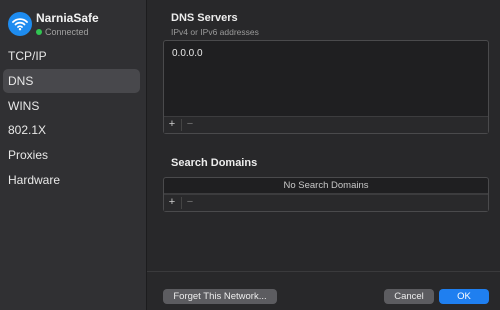 Image resolution: width=500 pixels, height=310 pixels. What do you see at coordinates (187, 53) in the screenshot?
I see `dns-server-entry: 0.0.0.0` at bounding box center [187, 53].